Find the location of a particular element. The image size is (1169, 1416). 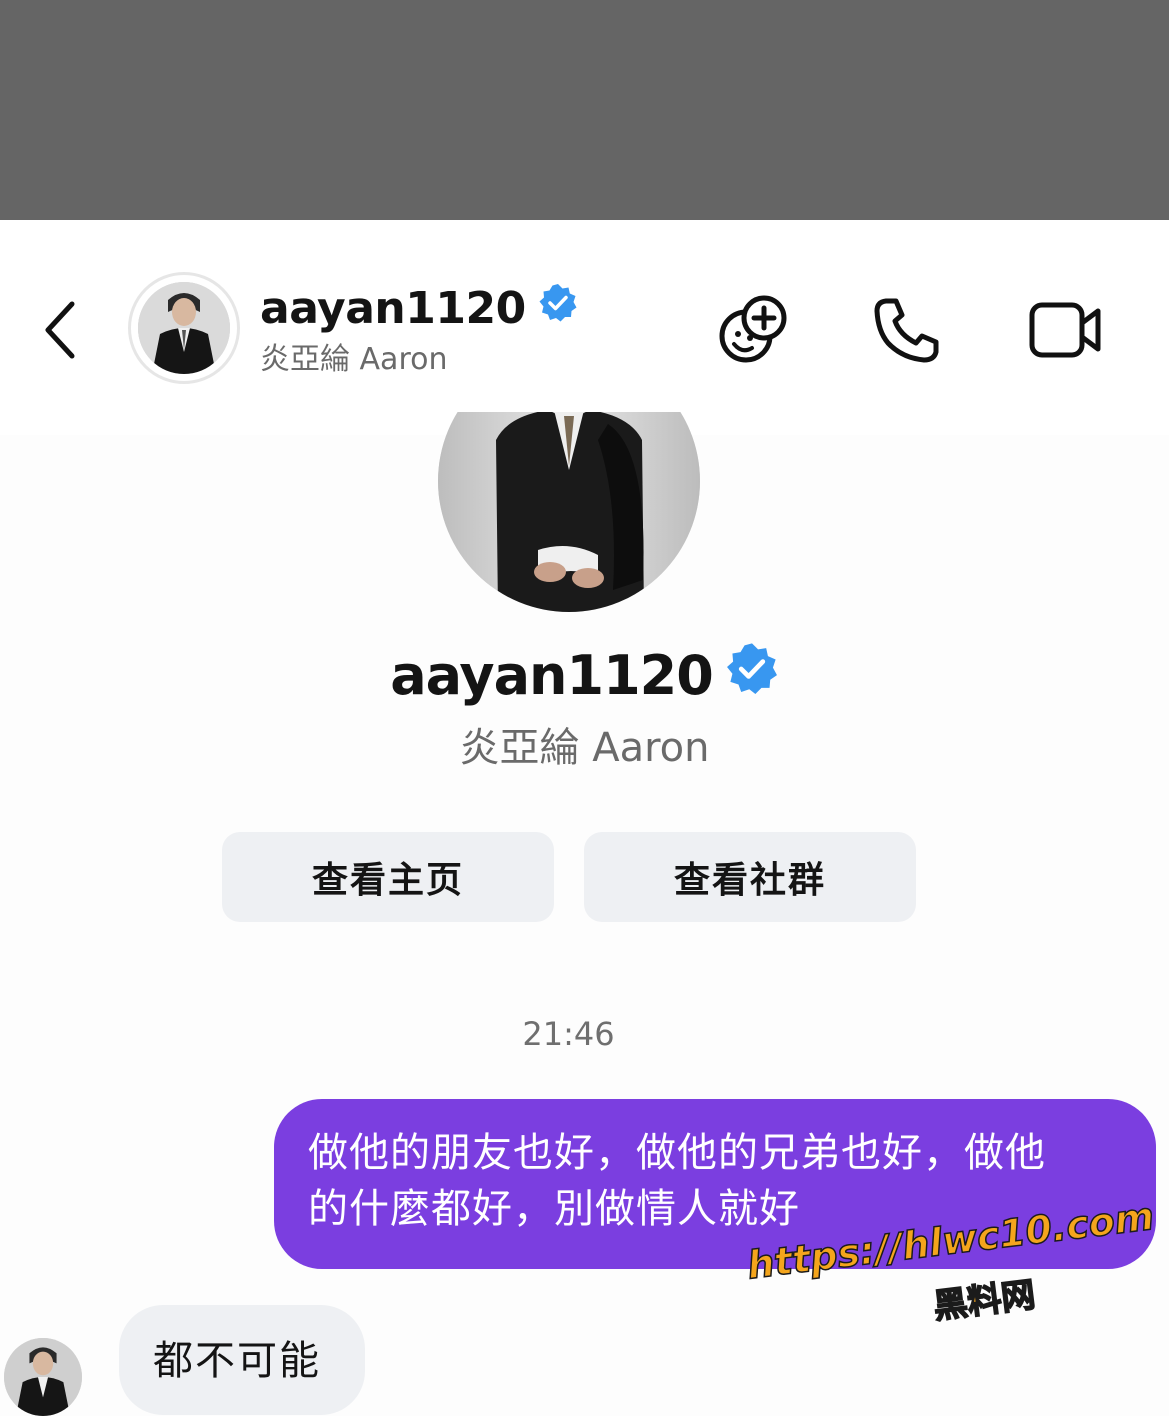

header-full-name: 炎亞綸 Aaron is located at coordinates (354, 359).